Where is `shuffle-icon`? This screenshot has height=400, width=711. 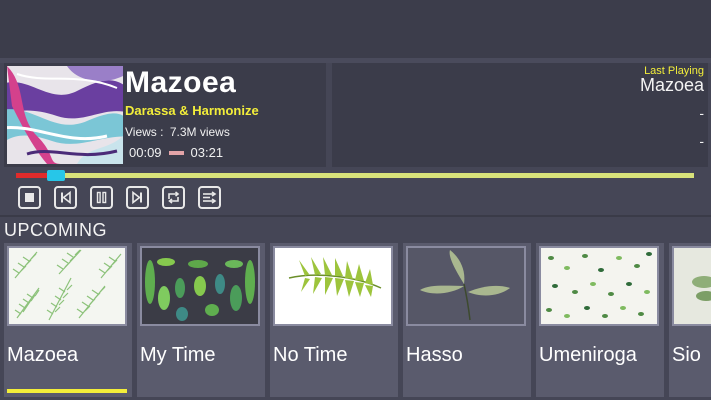
shuffle-icon is located at coordinates (210, 197).